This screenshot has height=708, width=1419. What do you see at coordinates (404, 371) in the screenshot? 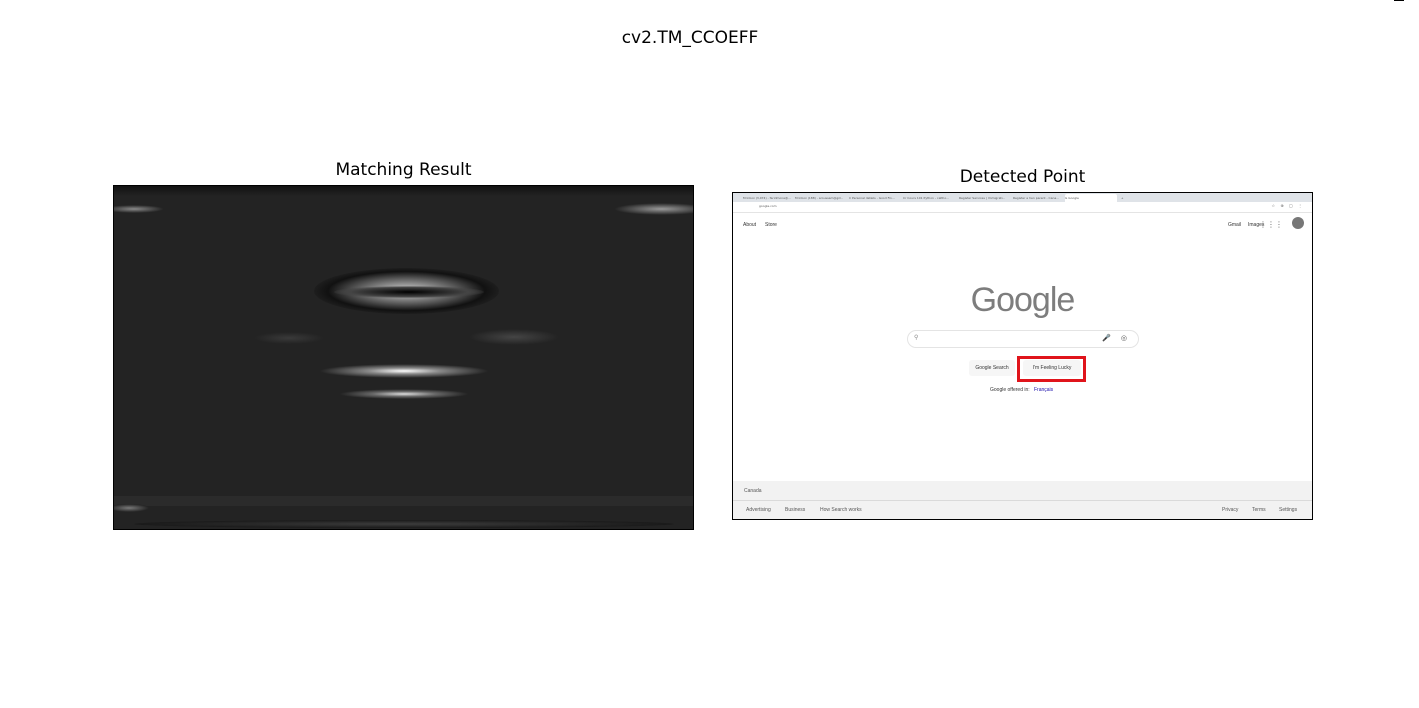
I see `heat-streak-buttons` at bounding box center [404, 371].